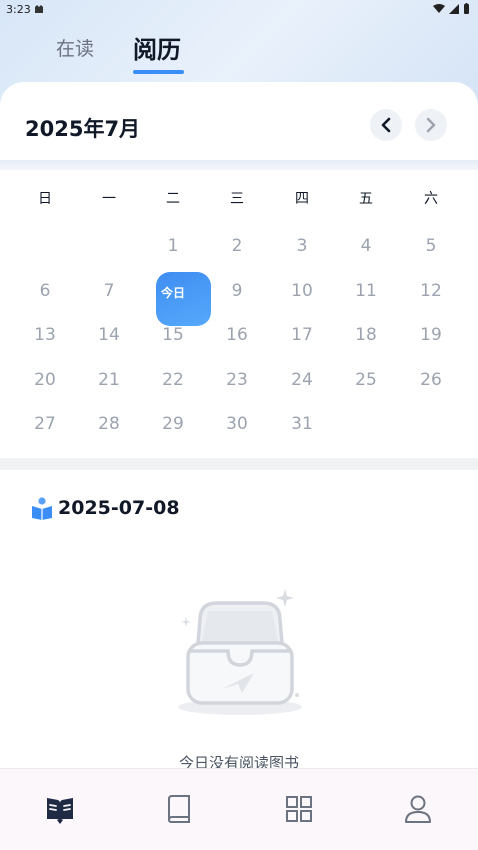 This screenshot has height=850, width=478. I want to click on calendar-day: 2, so click(237, 246).